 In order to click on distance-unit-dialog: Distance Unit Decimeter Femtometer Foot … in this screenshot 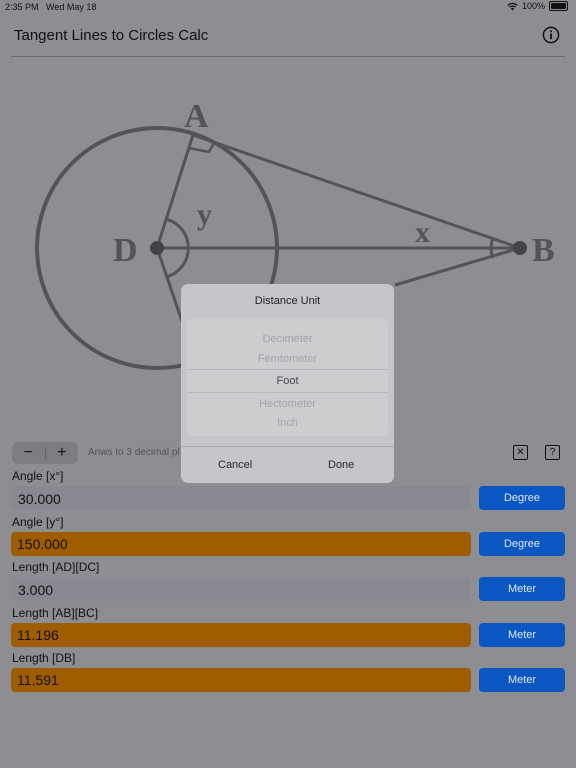, I will do `click(287, 383)`.